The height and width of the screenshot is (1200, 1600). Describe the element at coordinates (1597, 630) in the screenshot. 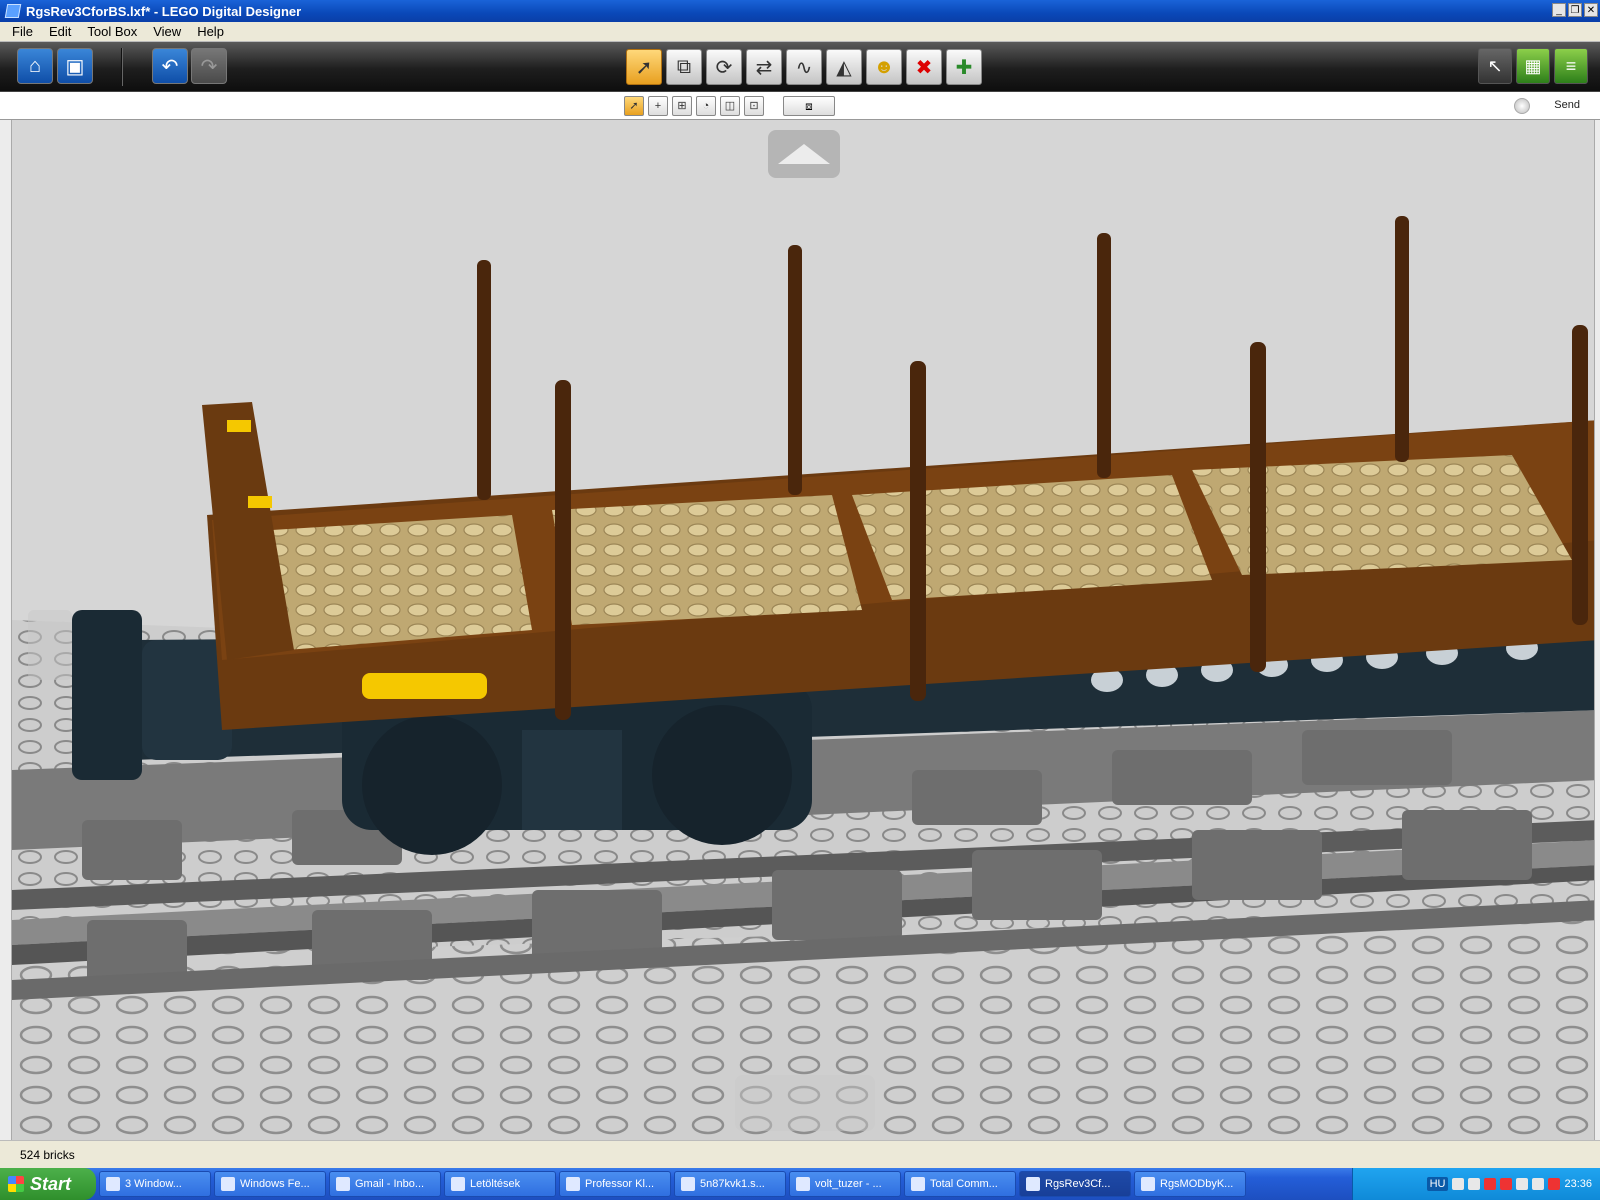

I see `right-panel-toggle` at that location.